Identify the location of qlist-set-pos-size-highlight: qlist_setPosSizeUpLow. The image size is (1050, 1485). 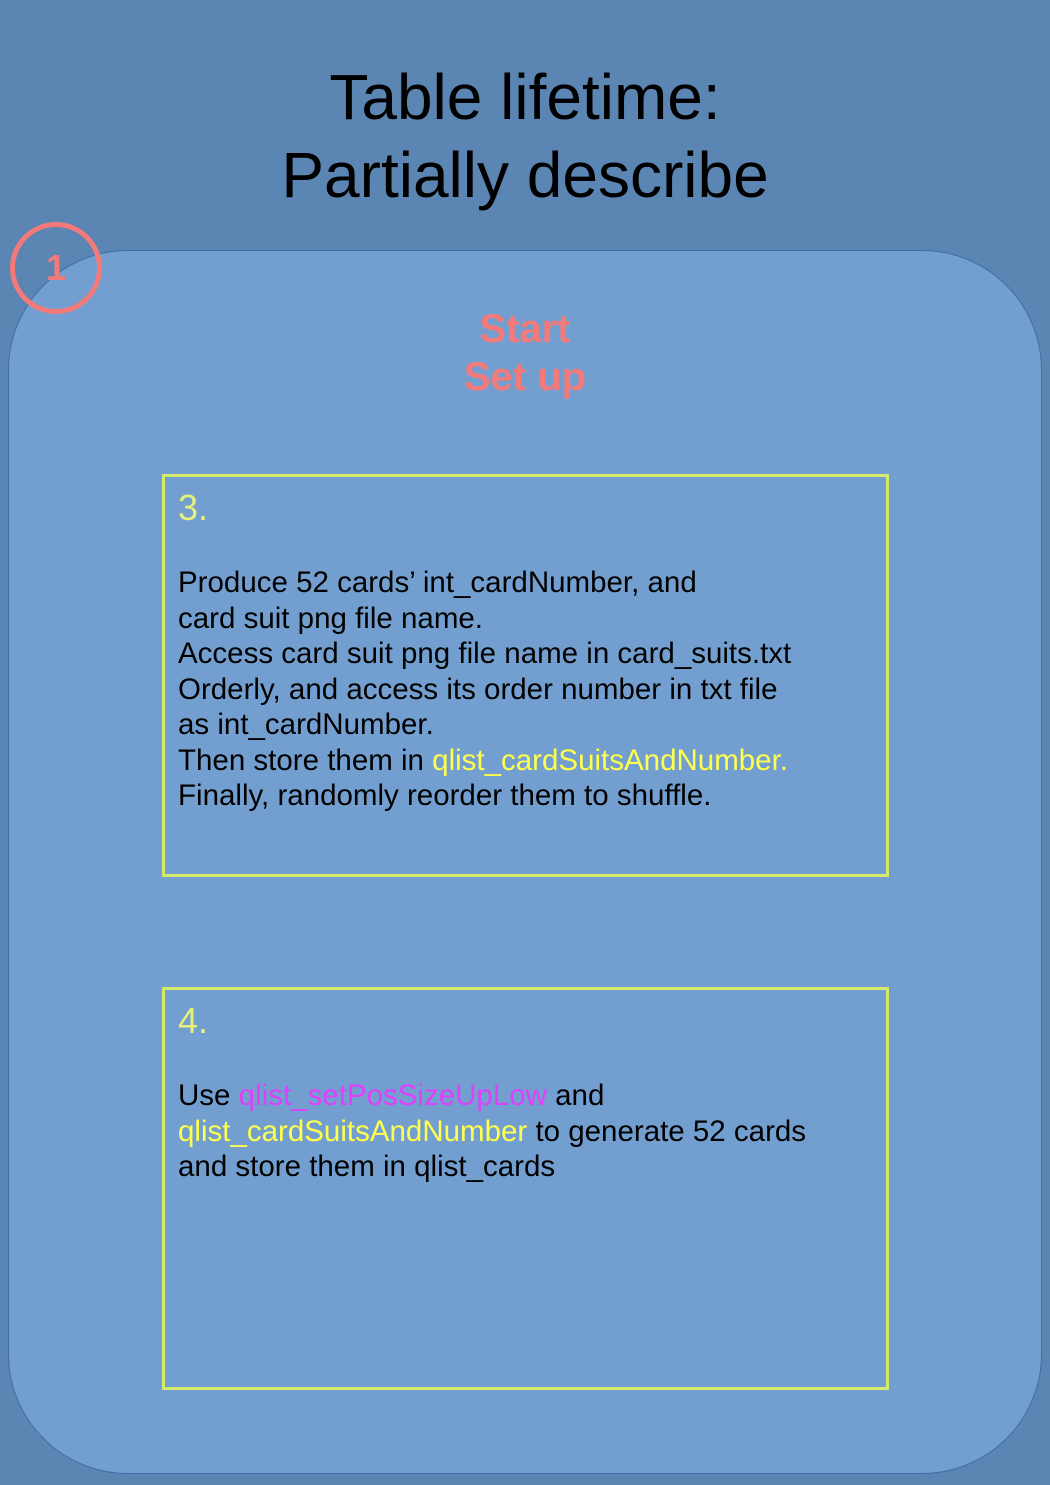
(392, 1095).